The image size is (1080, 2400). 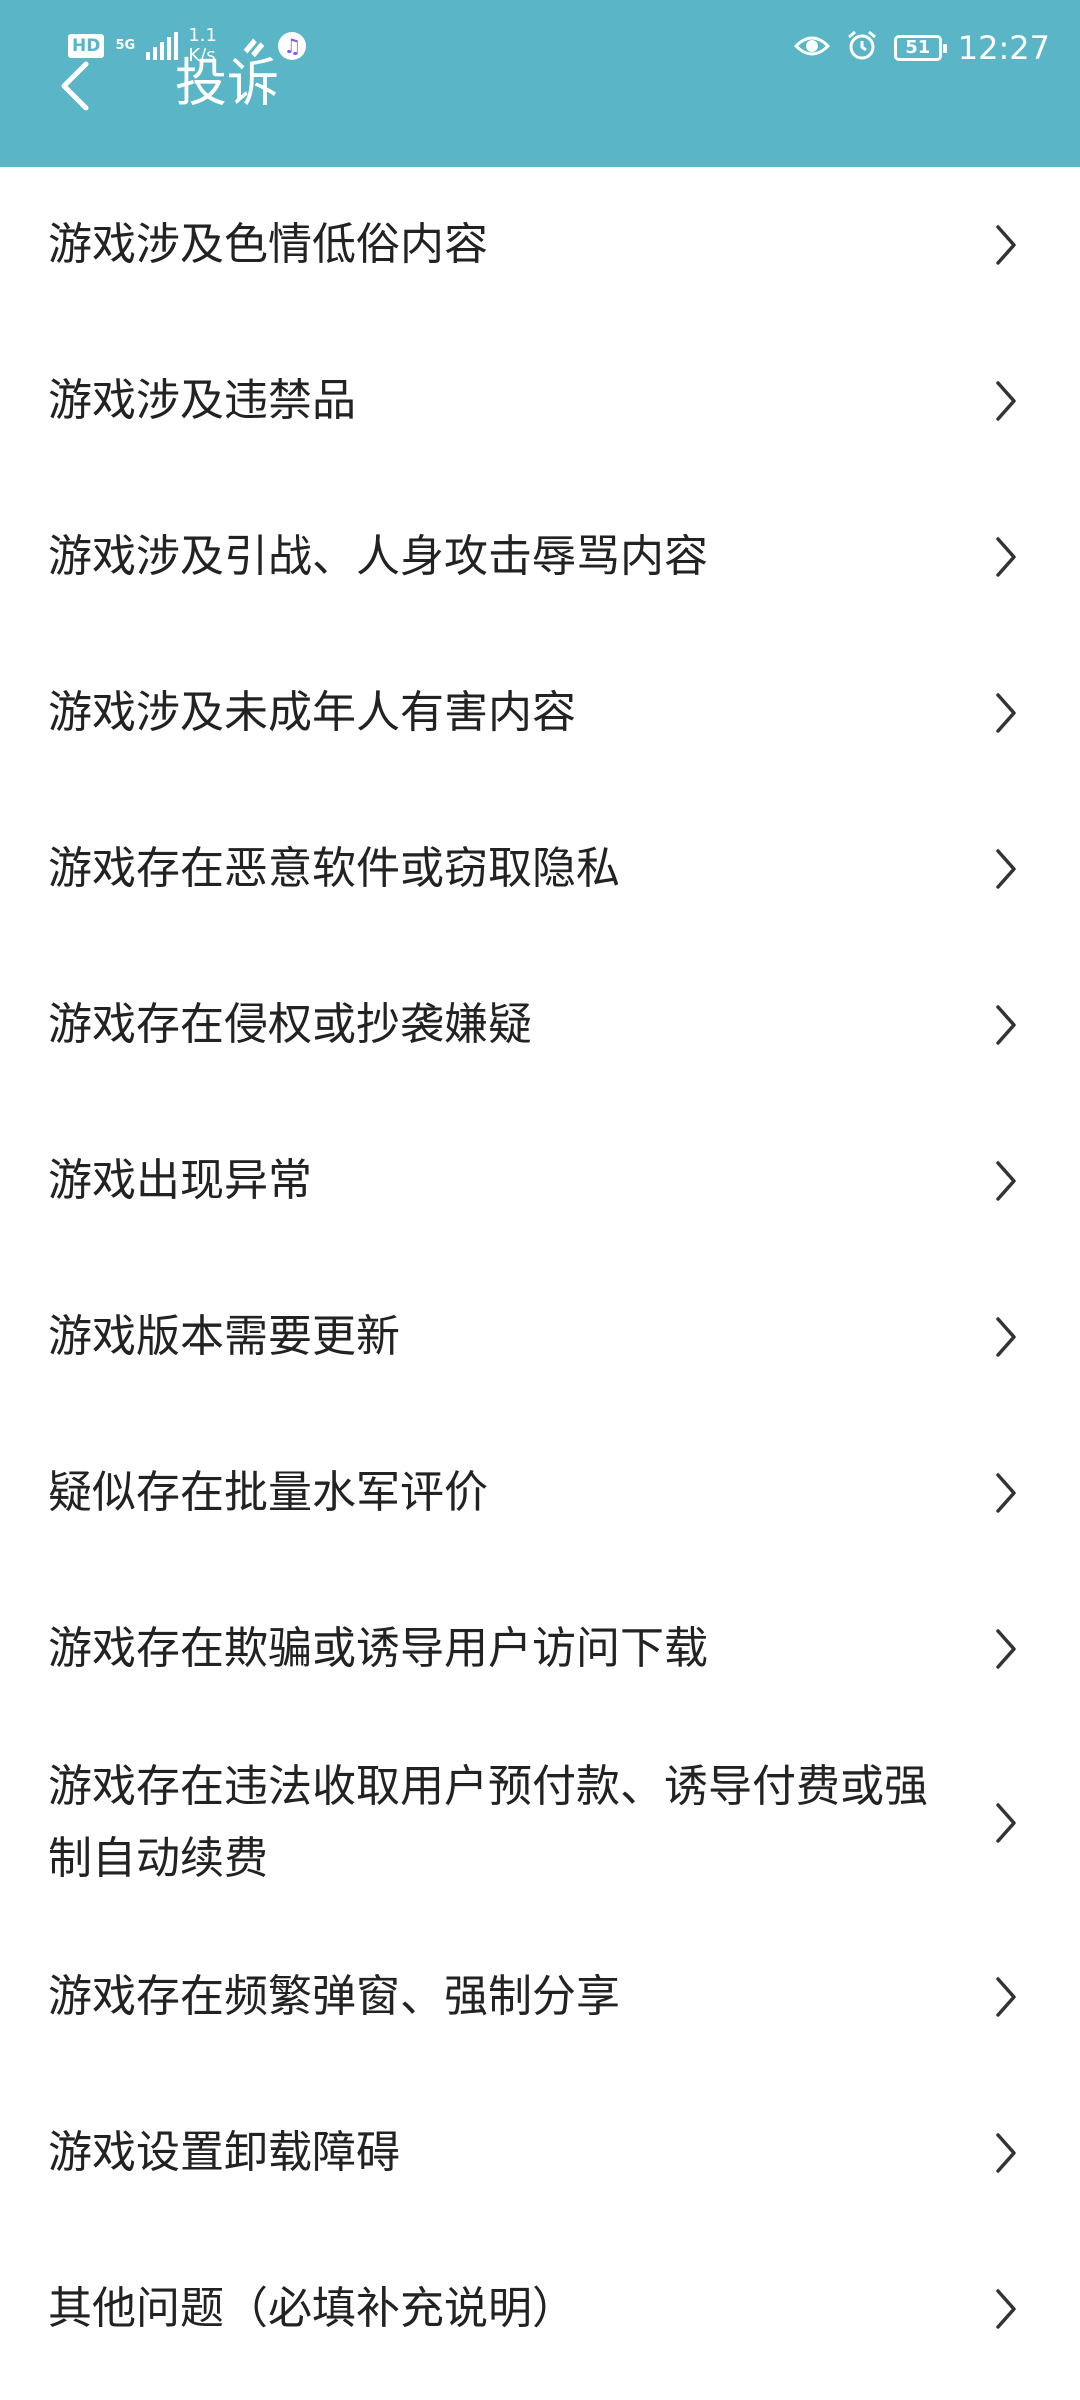 I want to click on list-item-label: 游戏设置卸载障碍, so click(x=224, y=2152).